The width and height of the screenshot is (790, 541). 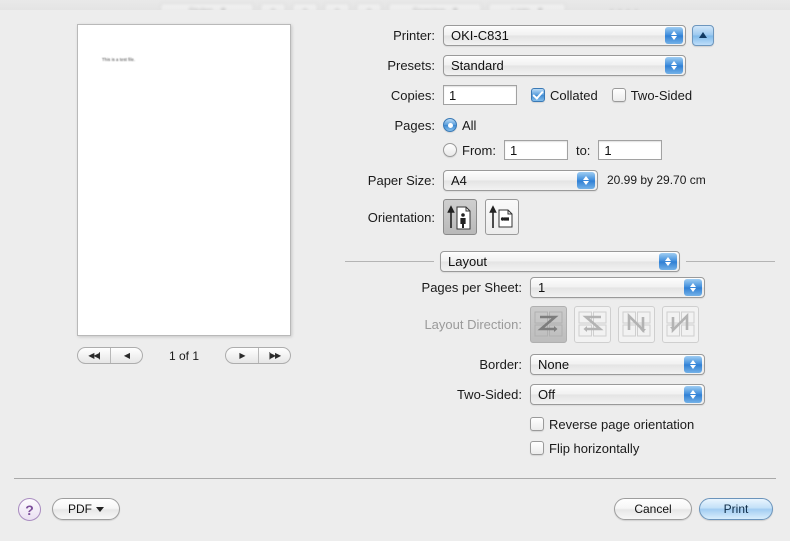 What do you see at coordinates (730, 261) in the screenshot?
I see `separator-right` at bounding box center [730, 261].